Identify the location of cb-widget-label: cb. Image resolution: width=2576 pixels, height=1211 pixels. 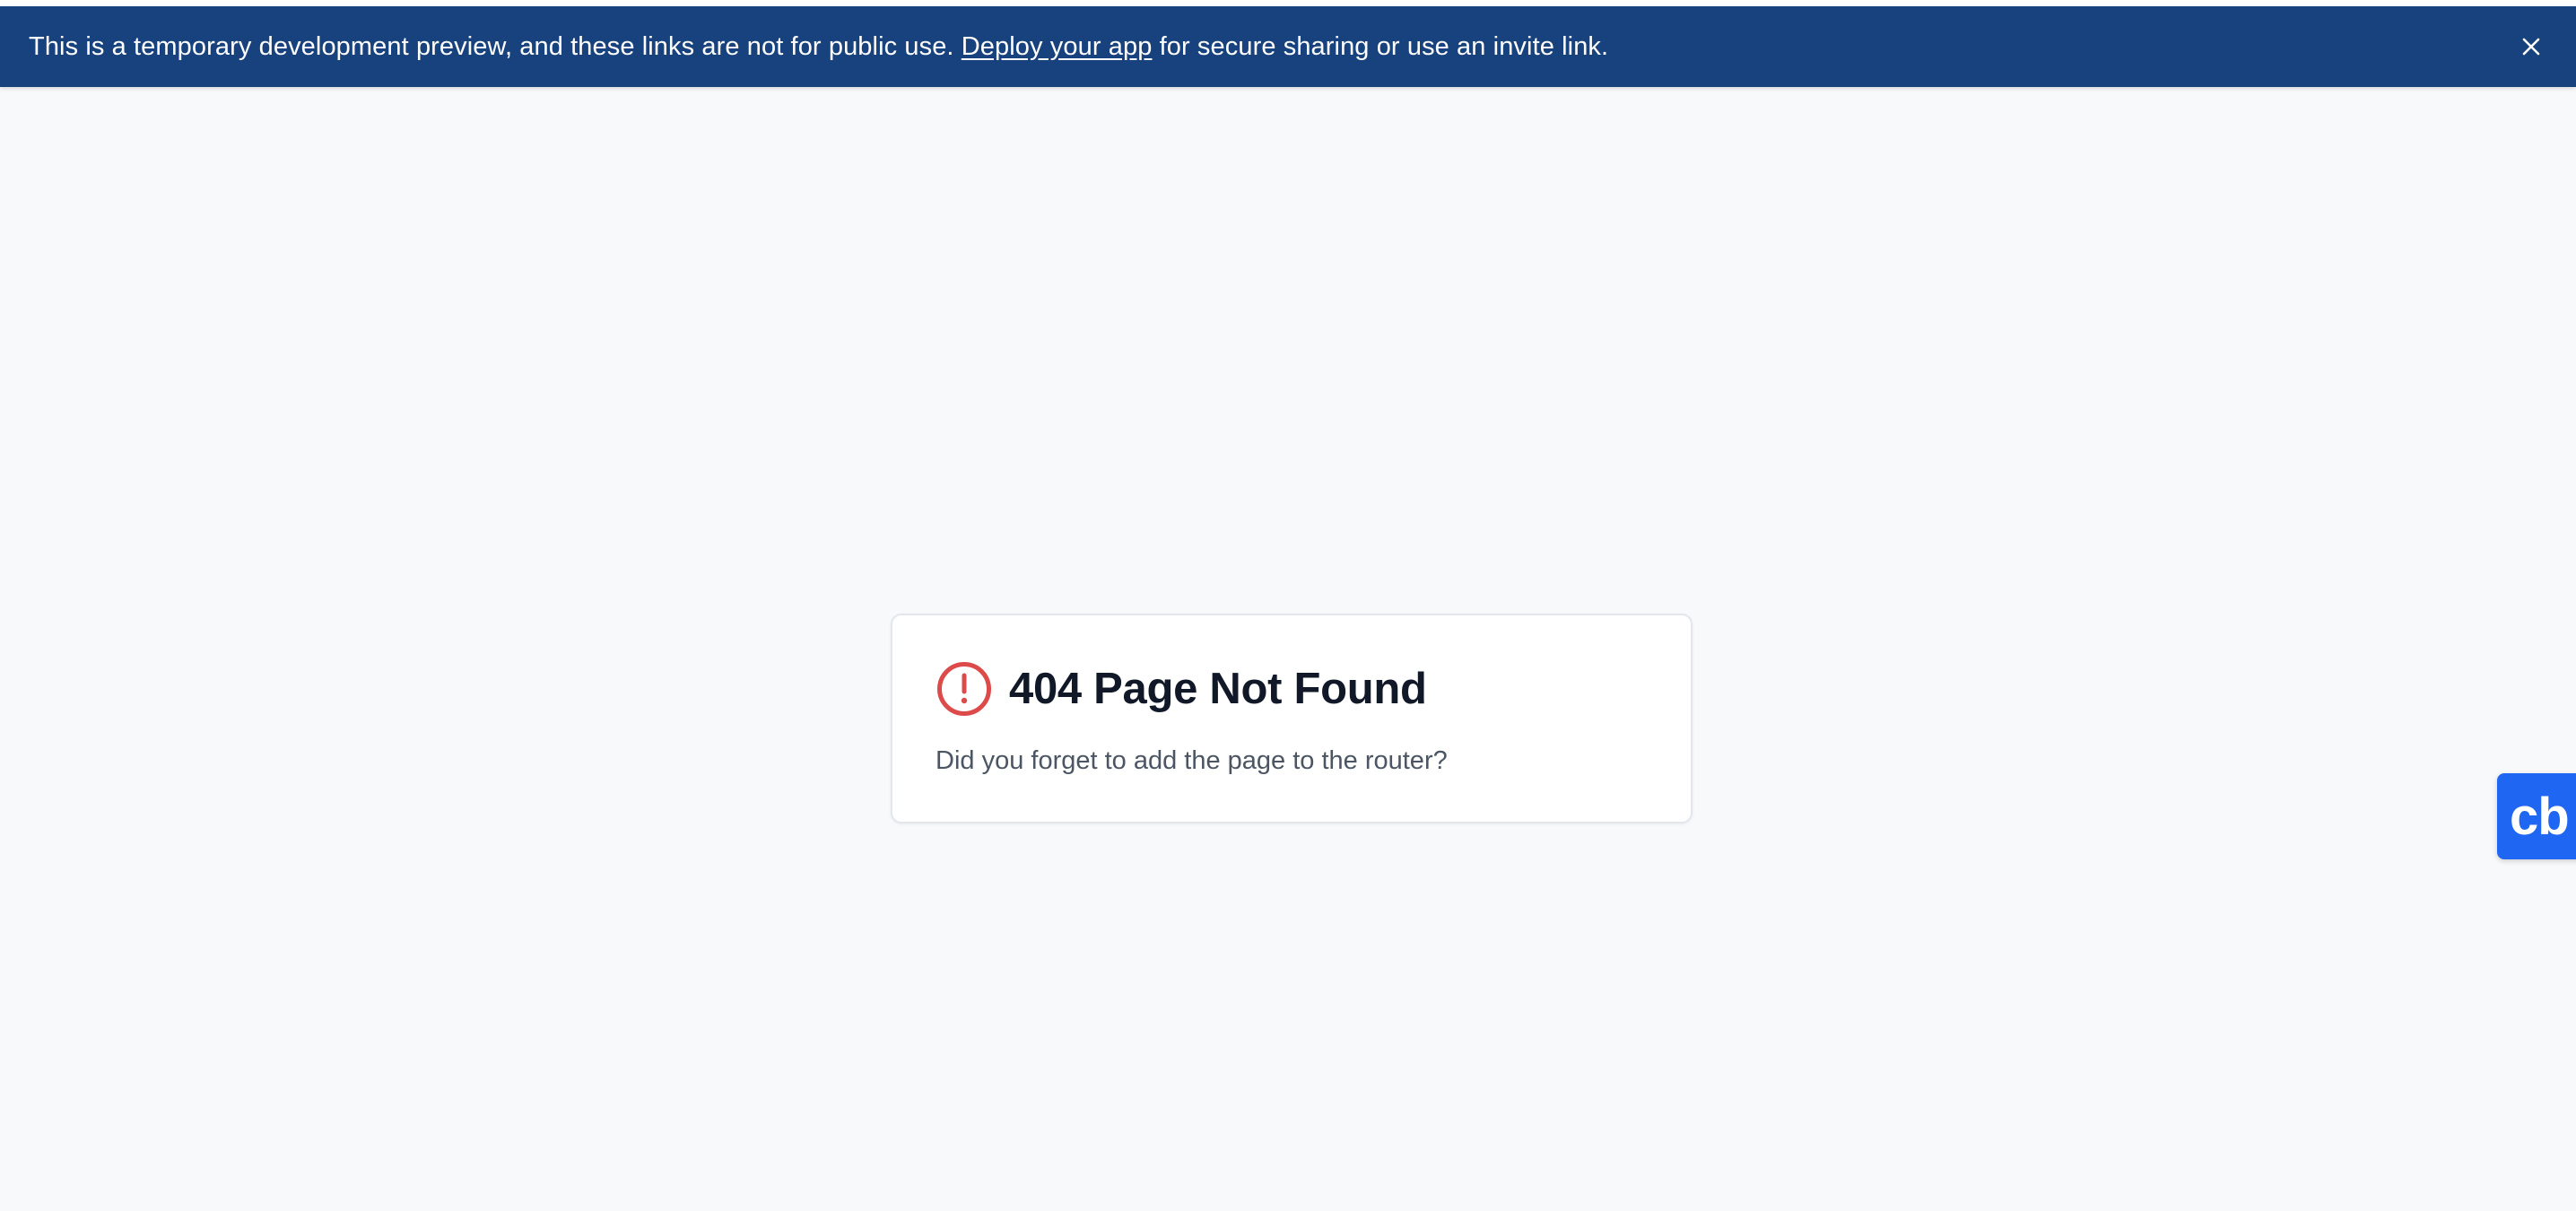
(2540, 816).